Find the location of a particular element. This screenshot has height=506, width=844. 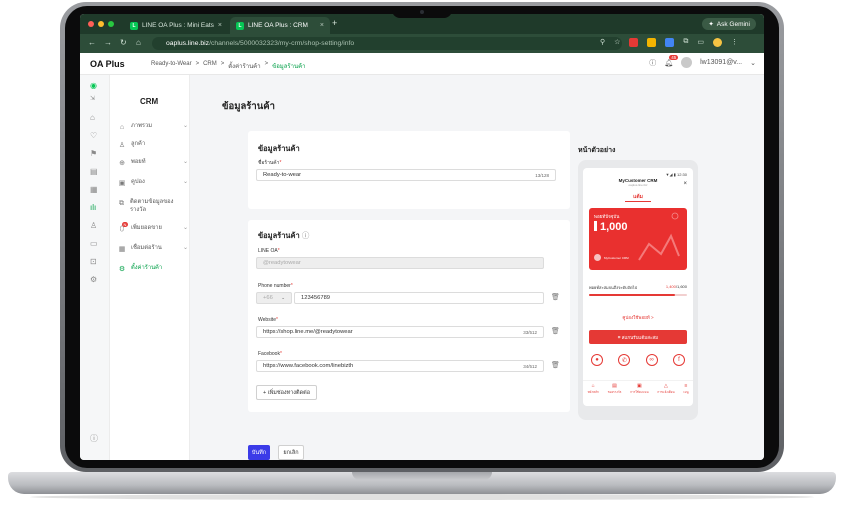

profile-avatar-icon is located at coordinates (718, 42).